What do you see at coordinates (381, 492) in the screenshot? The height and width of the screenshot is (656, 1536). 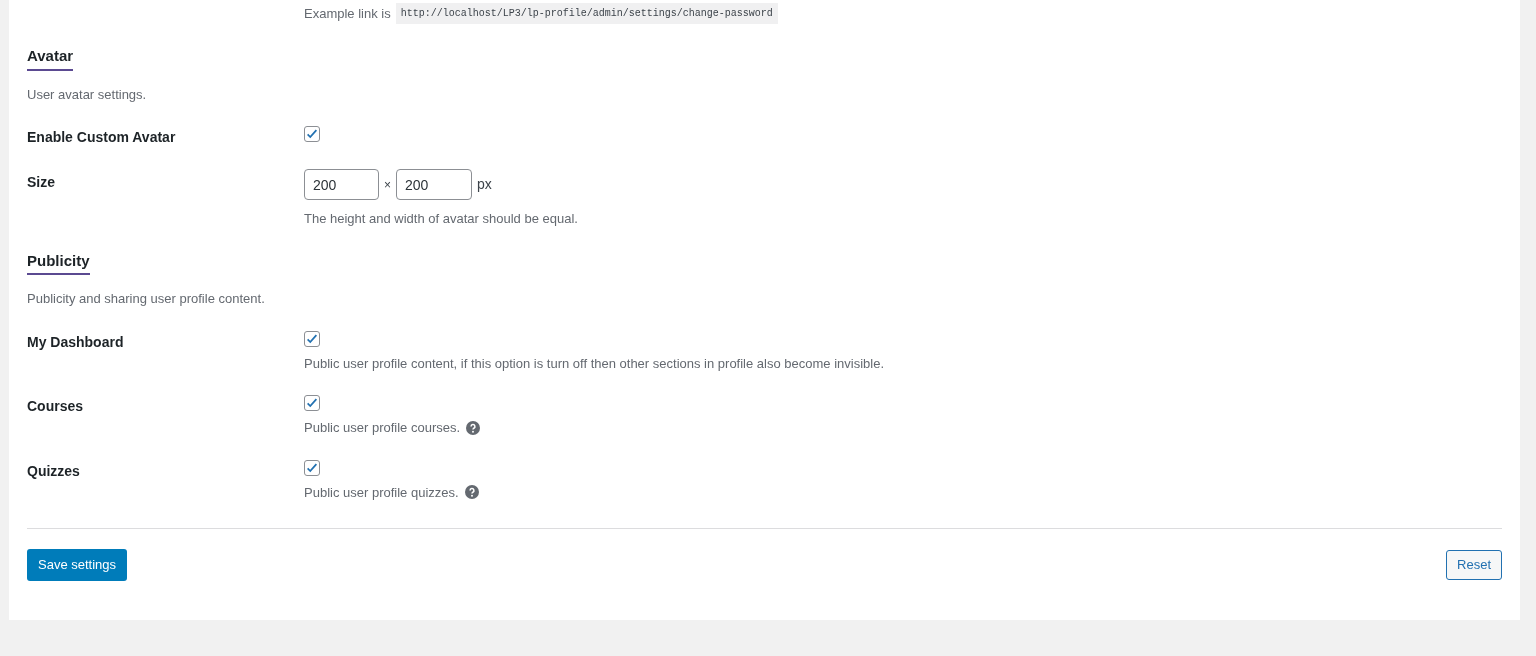 I see `field-description: Public user profile quizzes.` at bounding box center [381, 492].